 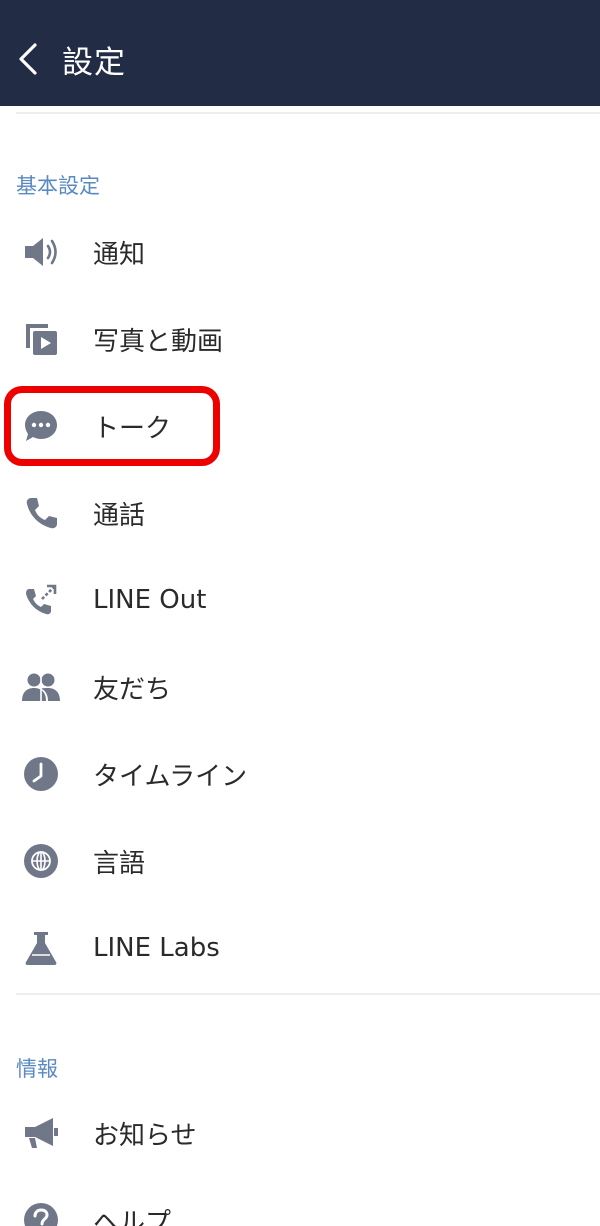 I want to click on chevron-left-icon, so click(x=28, y=59).